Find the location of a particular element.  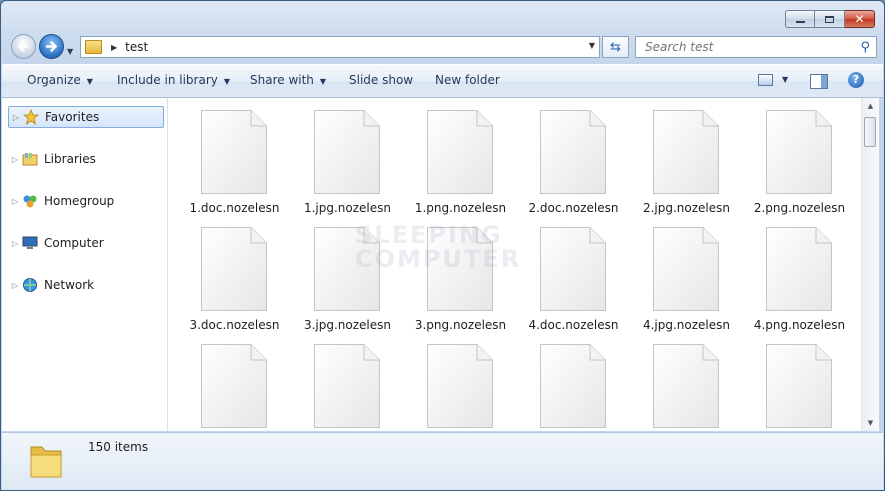

close-button: ✕ is located at coordinates (860, 19).